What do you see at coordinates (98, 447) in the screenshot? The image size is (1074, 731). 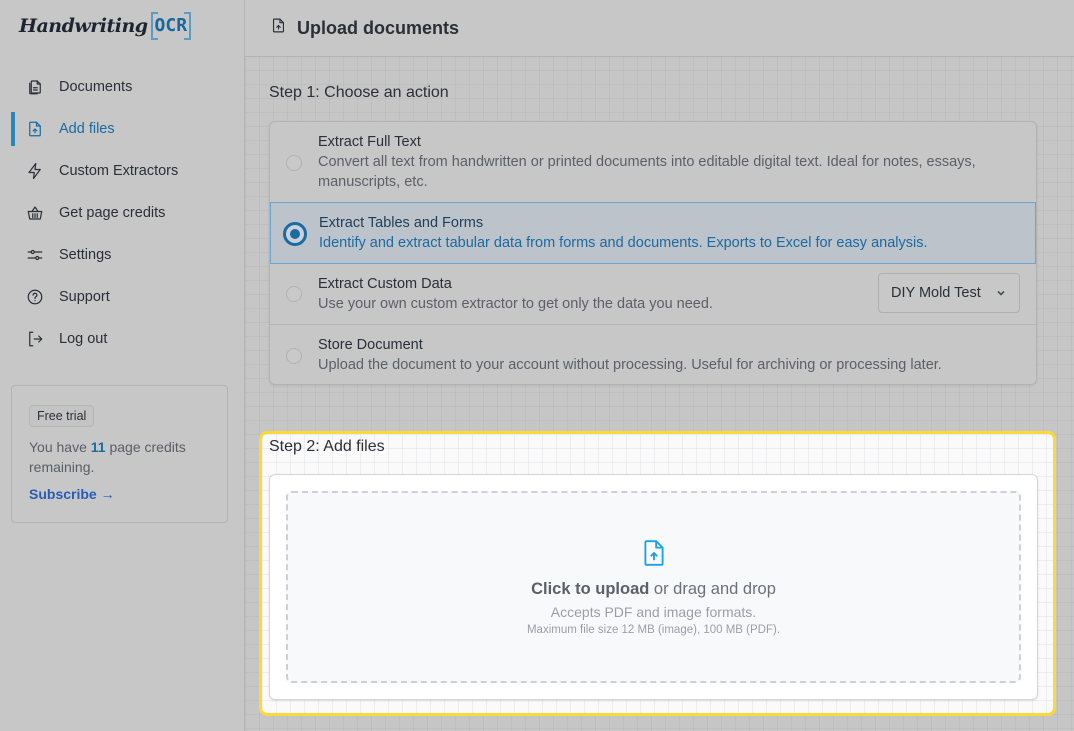 I see `credits-count: 11` at bounding box center [98, 447].